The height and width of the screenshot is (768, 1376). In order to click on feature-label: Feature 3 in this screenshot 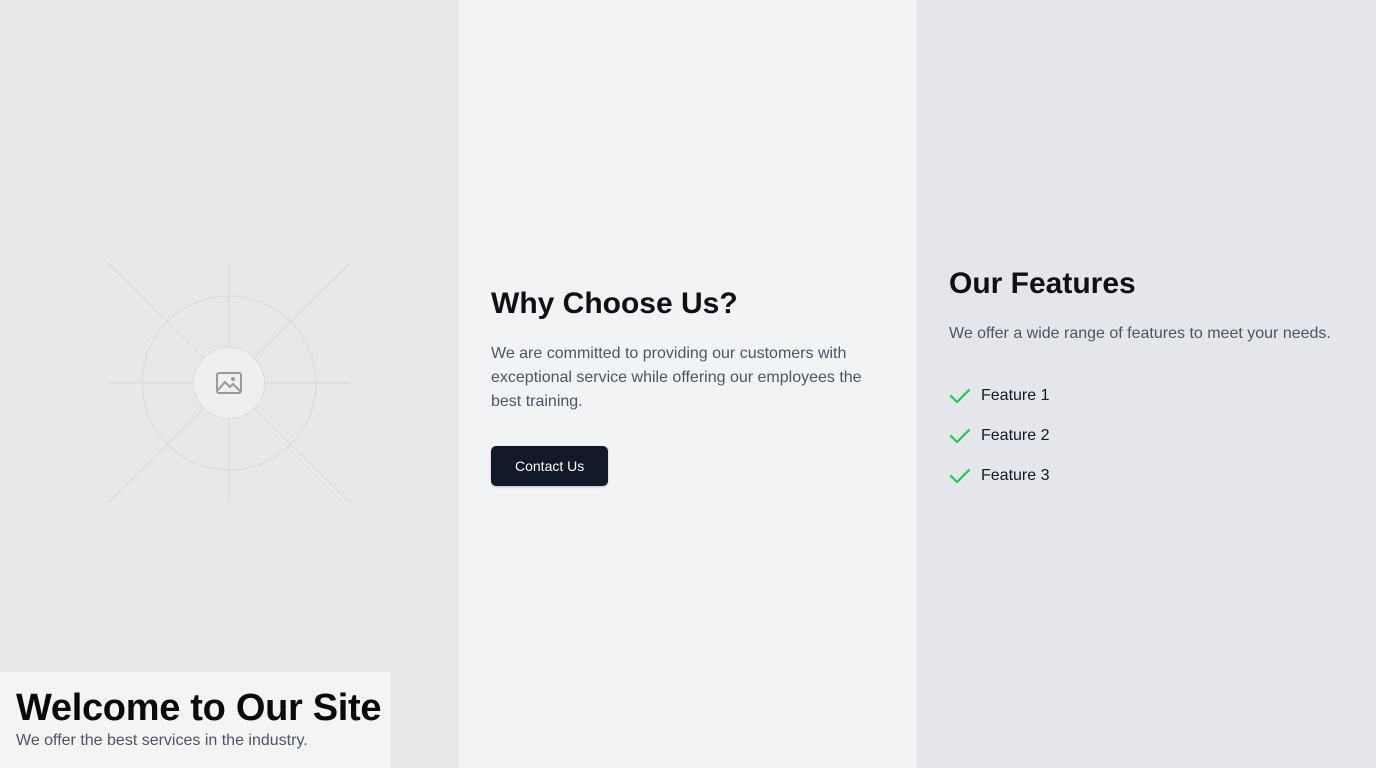, I will do `click(1015, 475)`.